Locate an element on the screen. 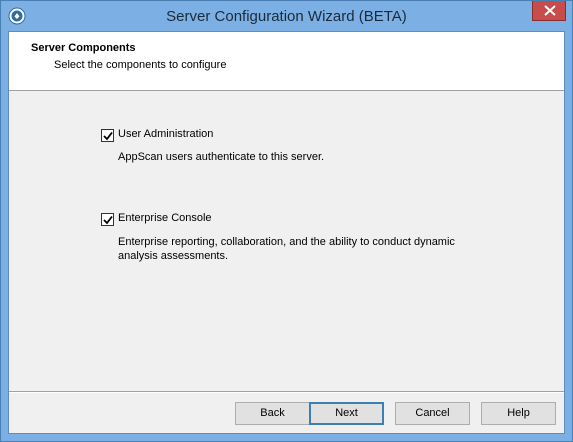 This screenshot has width=573, height=442. page-subtitle: Select the components to configure is located at coordinates (140, 65).